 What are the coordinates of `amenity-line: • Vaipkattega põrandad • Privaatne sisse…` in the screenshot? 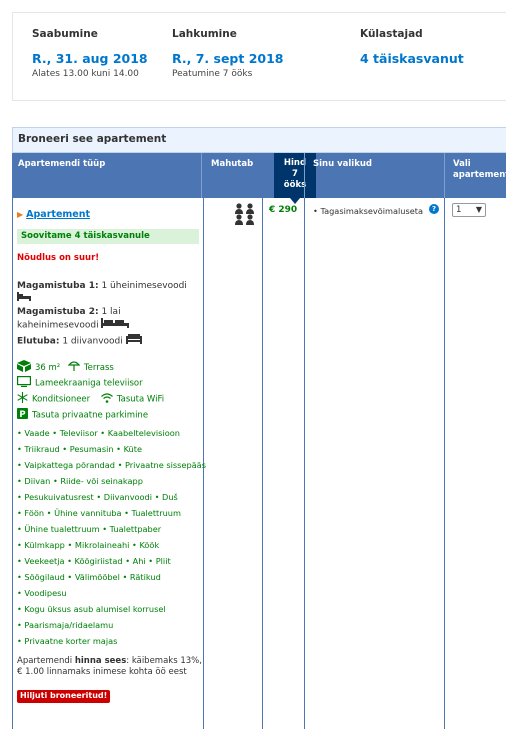 It's located at (111, 465).